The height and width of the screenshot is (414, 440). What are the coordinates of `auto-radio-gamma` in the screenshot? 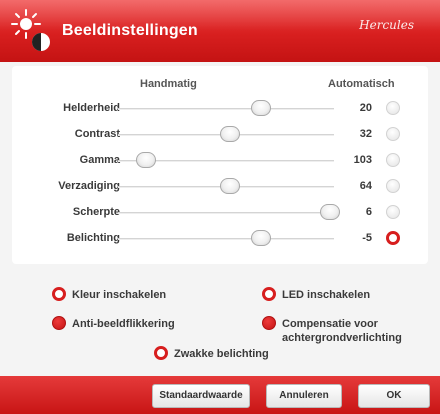 It's located at (393, 160).